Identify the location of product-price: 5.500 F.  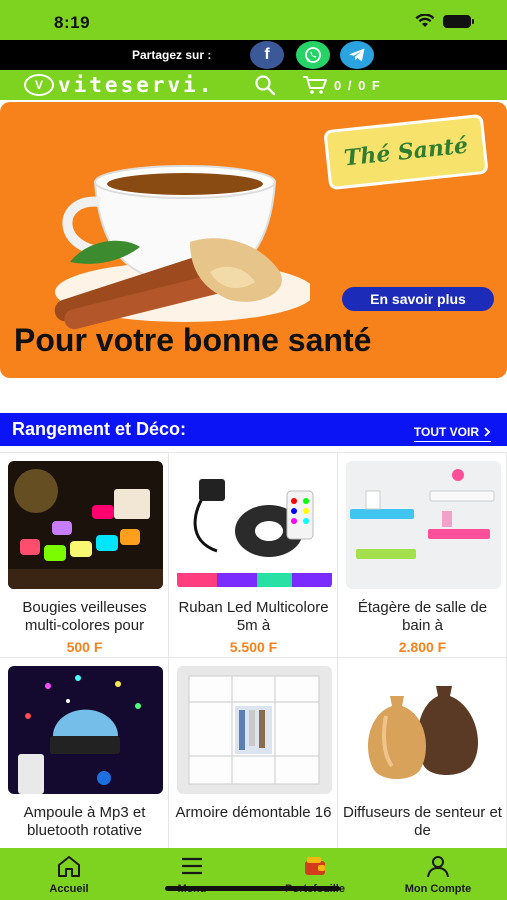
(253, 647).